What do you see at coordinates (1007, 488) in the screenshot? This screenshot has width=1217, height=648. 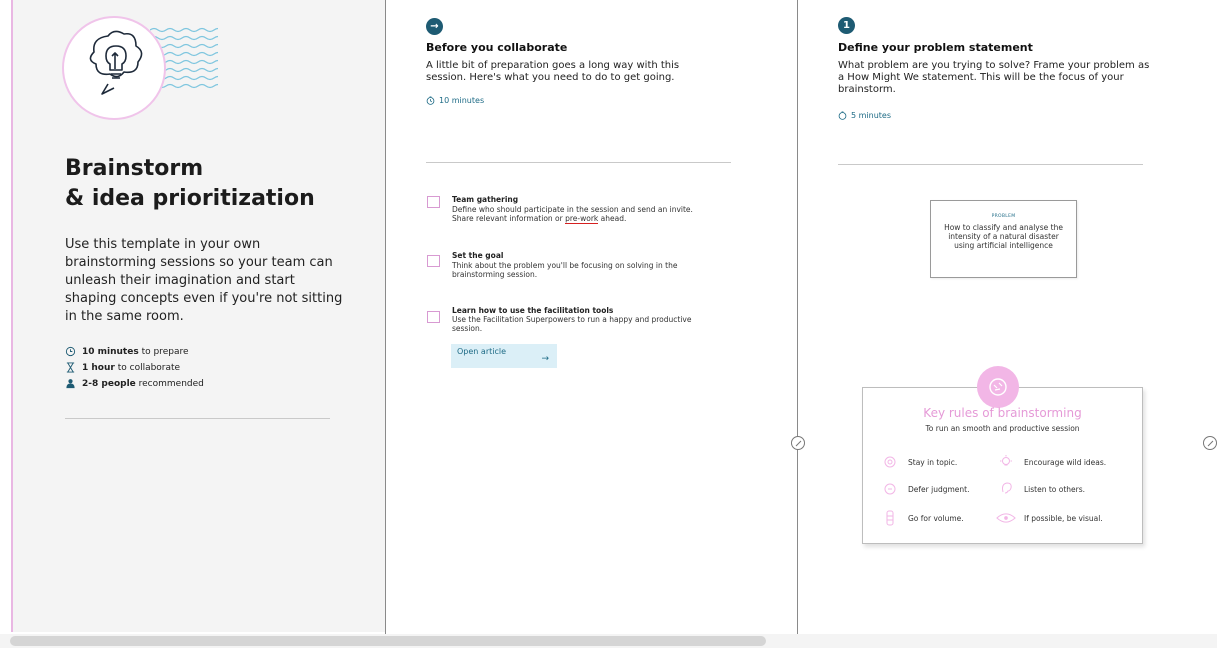 I see `ear-icon` at bounding box center [1007, 488].